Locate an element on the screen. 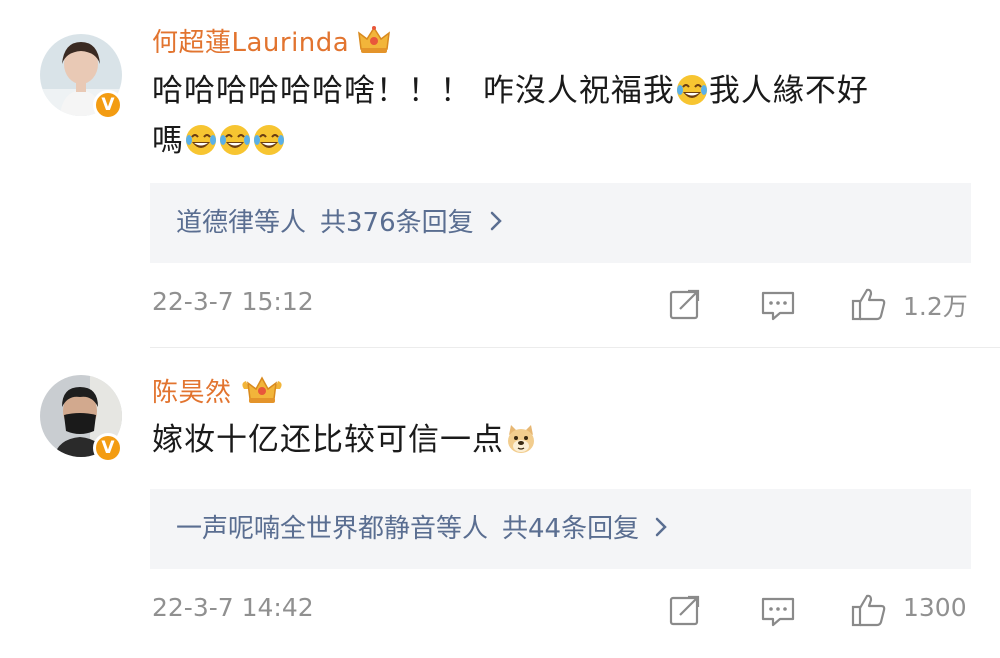 This screenshot has height=658, width=1000. reply-names: 道德律等人 is located at coordinates (241, 223).